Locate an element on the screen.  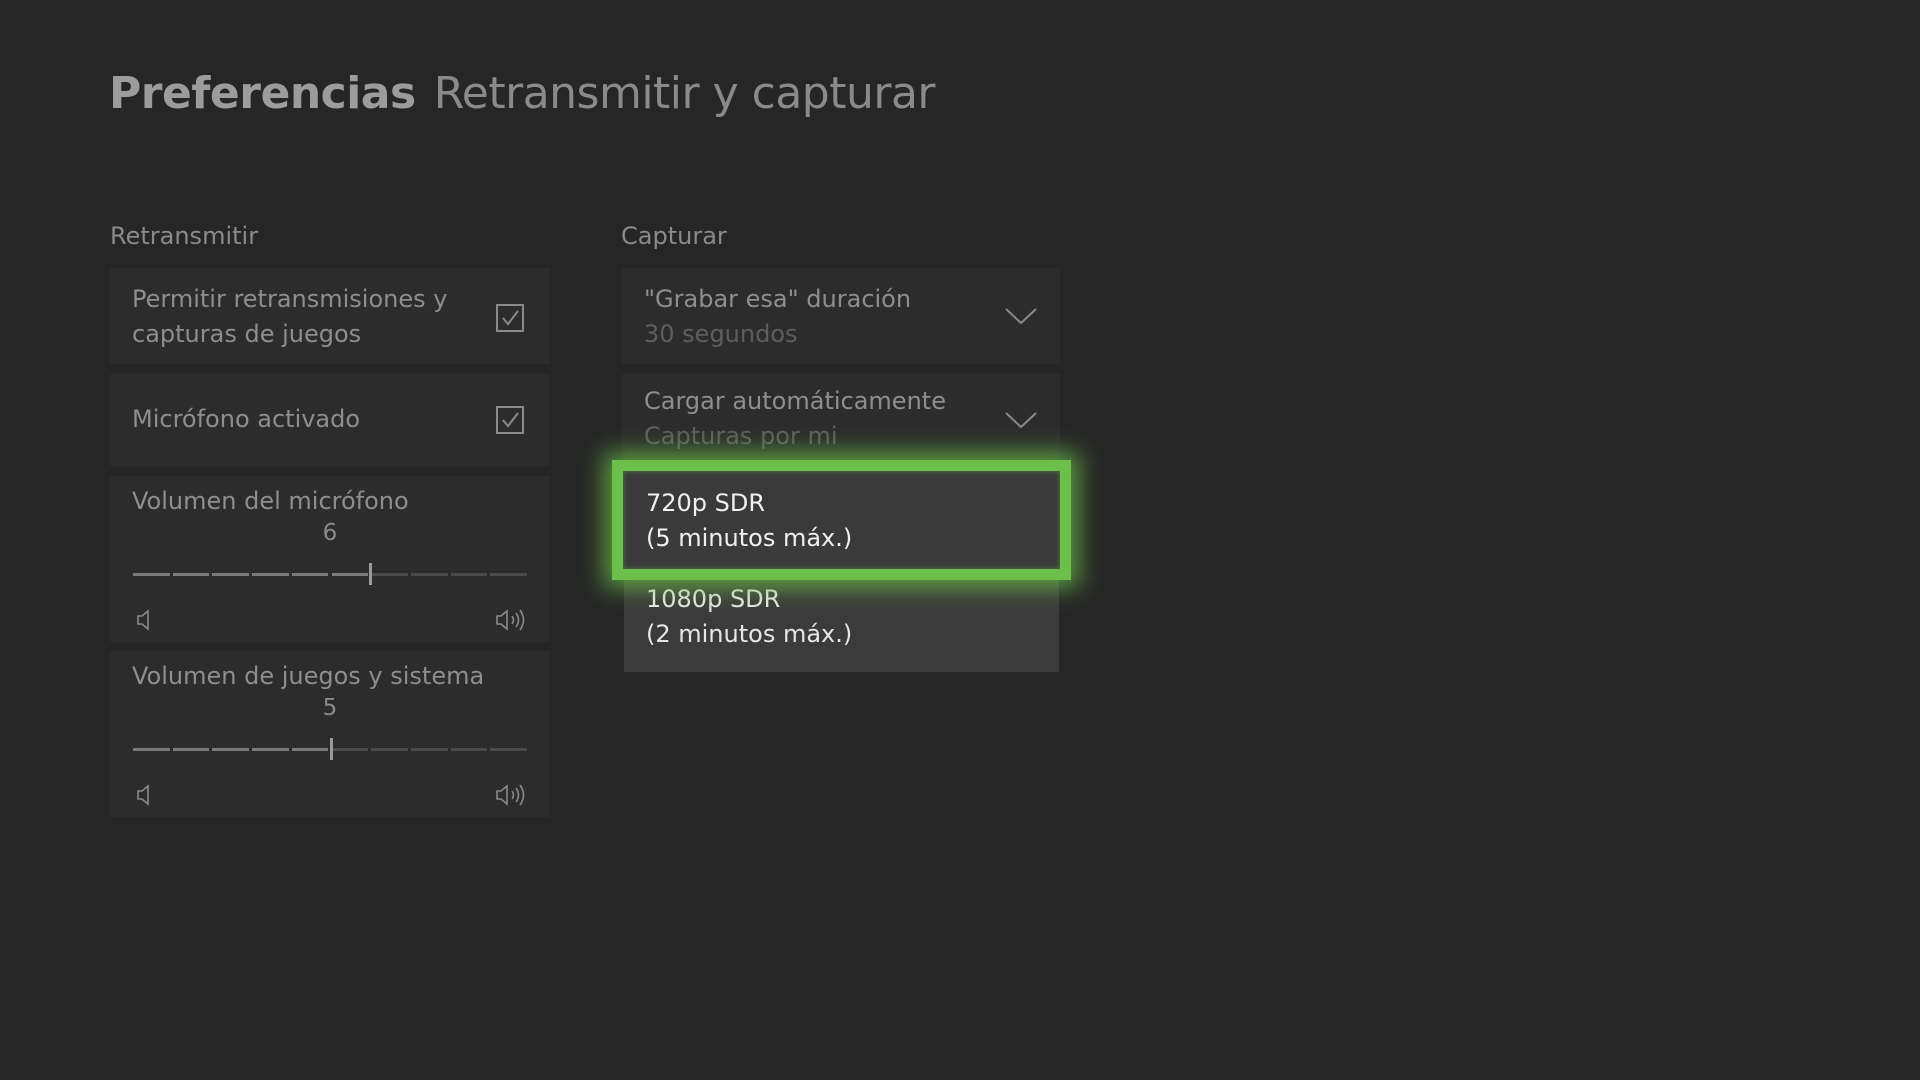
record-that-label: "Grabar esa" duración is located at coordinates (778, 299).